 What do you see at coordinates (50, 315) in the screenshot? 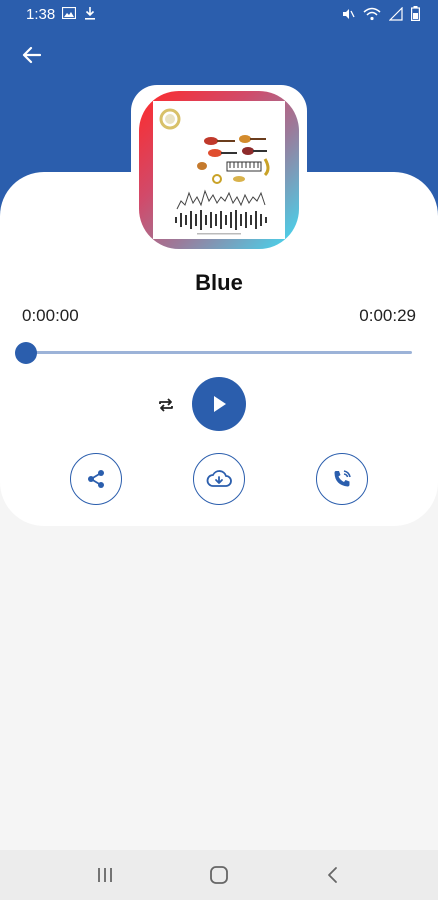
I see `current-time: 0:00:00` at bounding box center [50, 315].